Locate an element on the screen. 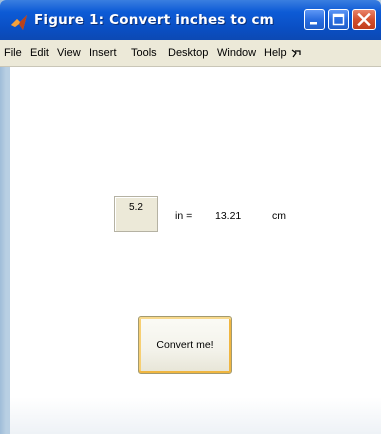  title-bar: Figure 1: Convert inches to cm is located at coordinates (190, 20).